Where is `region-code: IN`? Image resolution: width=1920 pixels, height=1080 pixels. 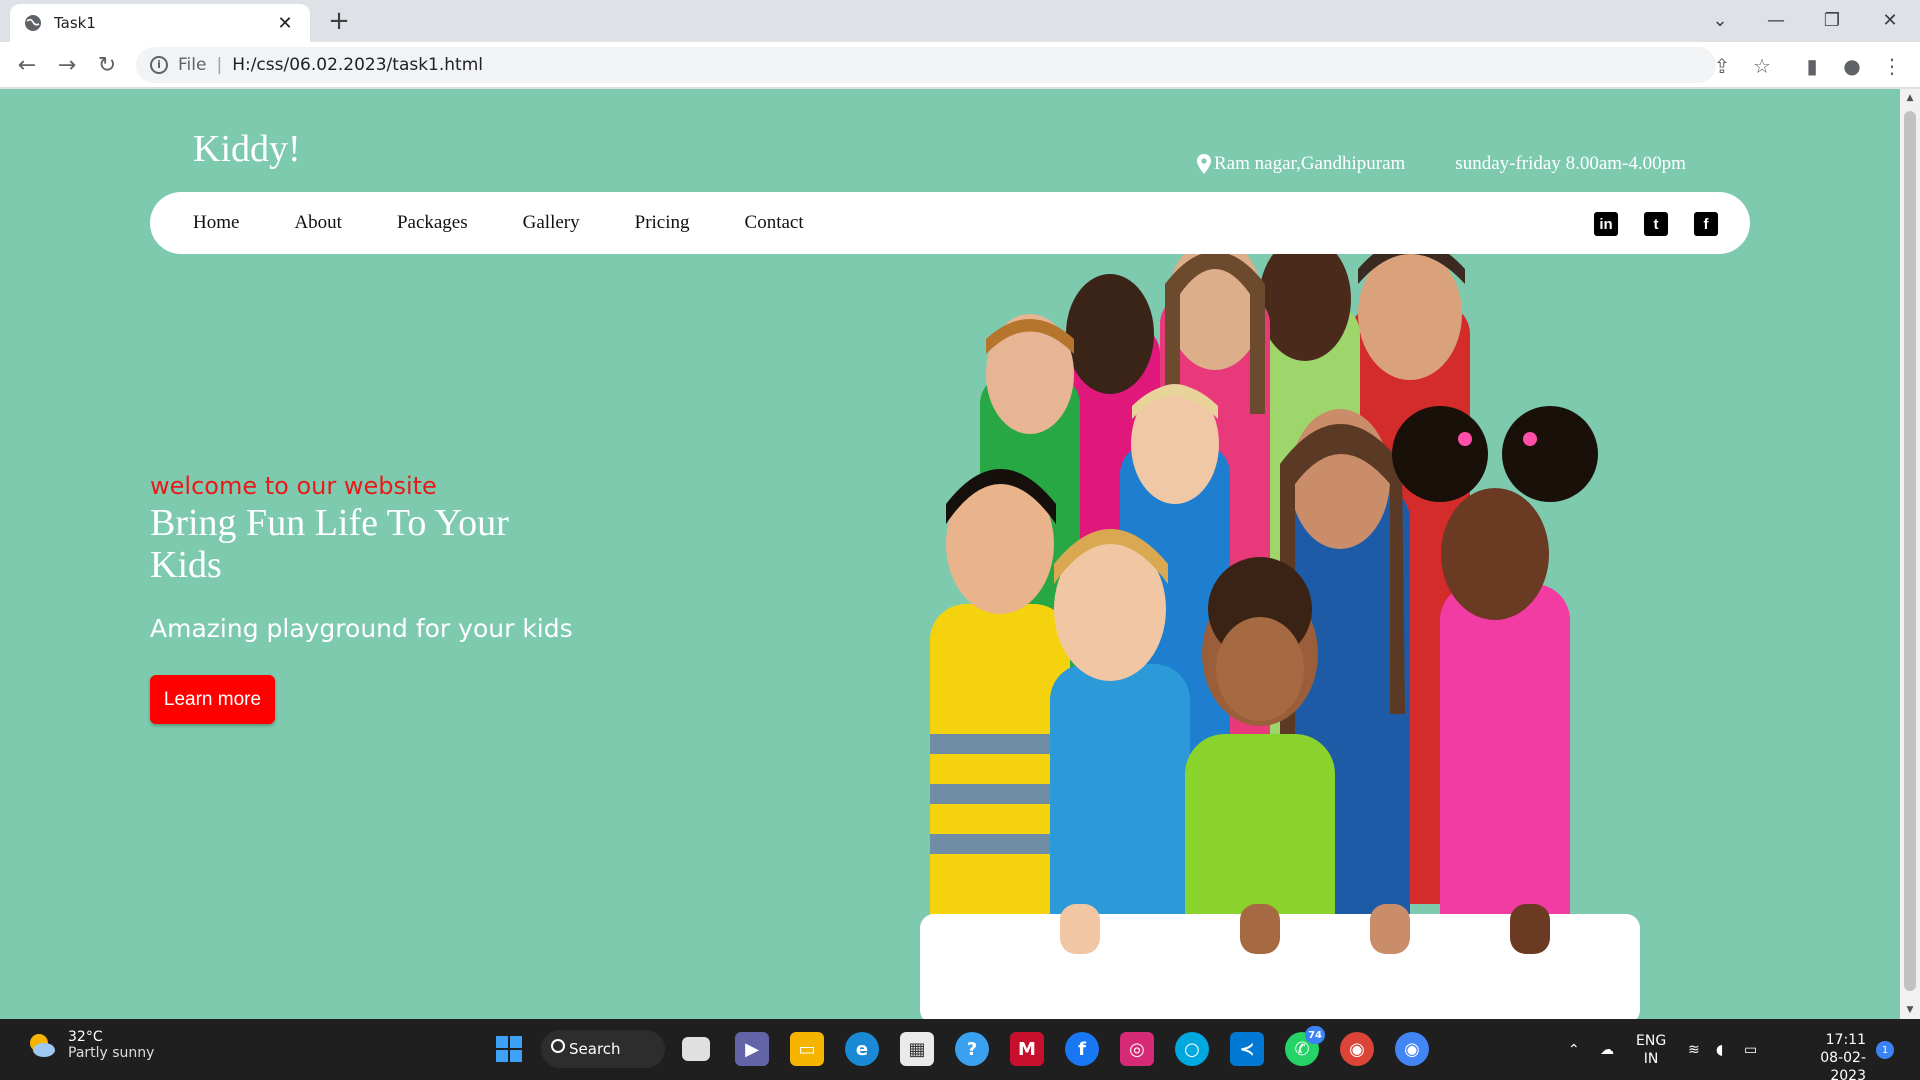 region-code: IN is located at coordinates (1651, 1058).